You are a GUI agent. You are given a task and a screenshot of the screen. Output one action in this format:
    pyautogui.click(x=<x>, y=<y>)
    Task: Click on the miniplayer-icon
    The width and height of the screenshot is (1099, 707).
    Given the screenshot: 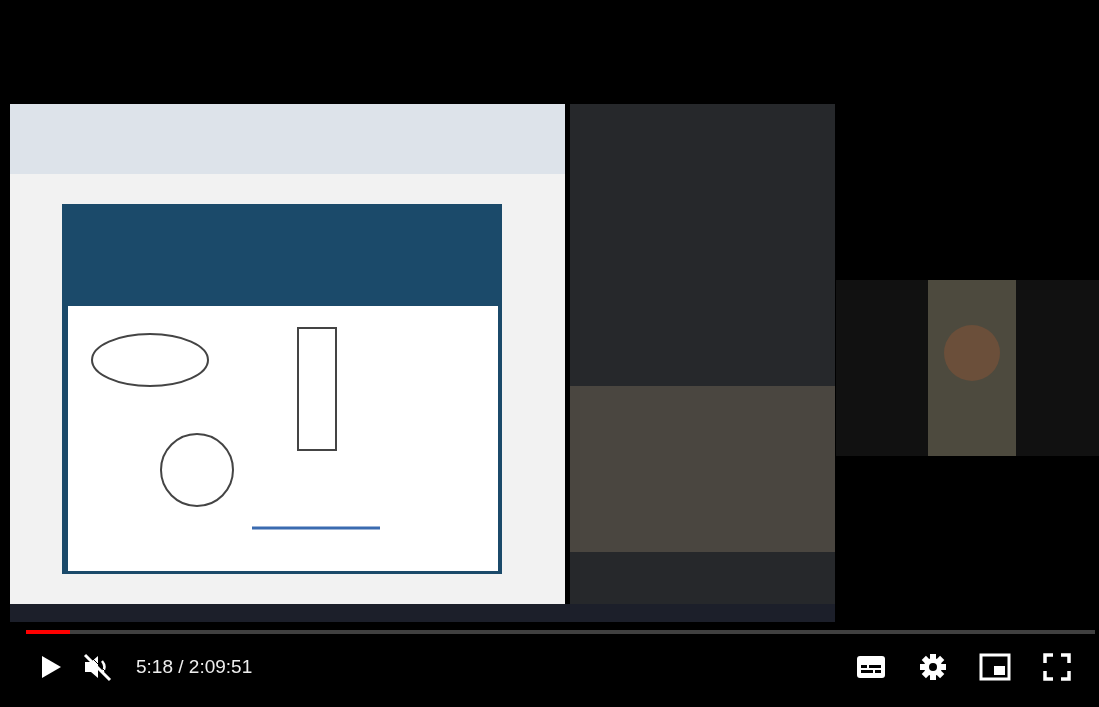 What is the action you would take?
    pyautogui.click(x=995, y=667)
    